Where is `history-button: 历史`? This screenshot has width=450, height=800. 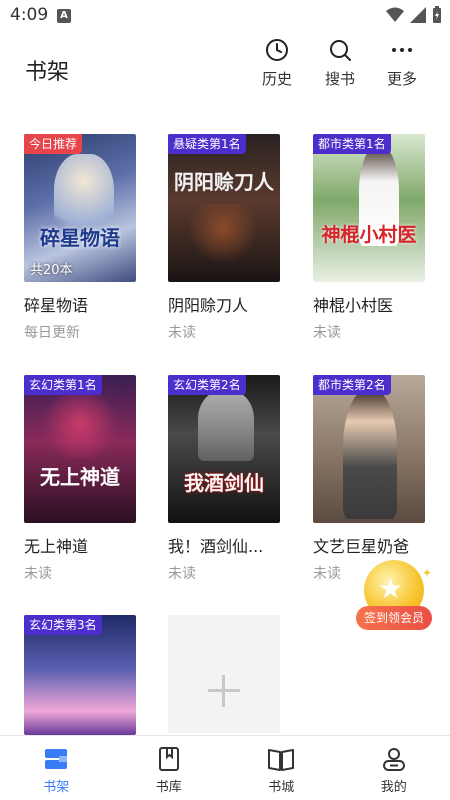 history-button: 历史 is located at coordinates (277, 63).